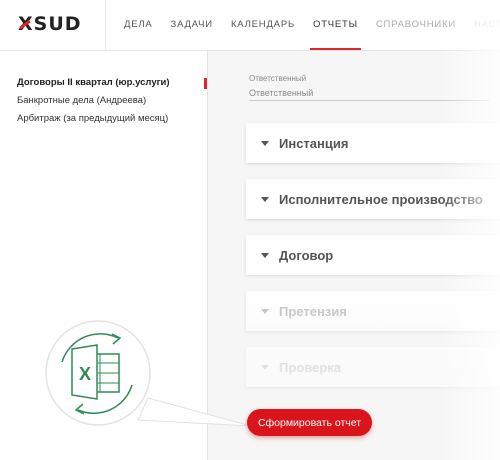 The height and width of the screenshot is (460, 500). What do you see at coordinates (373, 255) in the screenshot?
I see `section-contract: Договор` at bounding box center [373, 255].